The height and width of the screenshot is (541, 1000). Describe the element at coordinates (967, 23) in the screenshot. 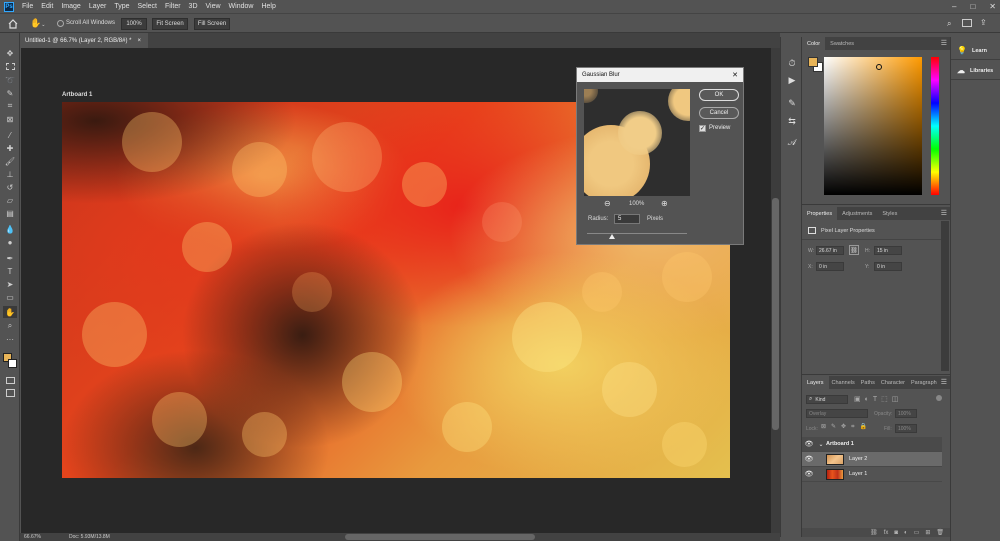

I see `workspace-icon` at that location.